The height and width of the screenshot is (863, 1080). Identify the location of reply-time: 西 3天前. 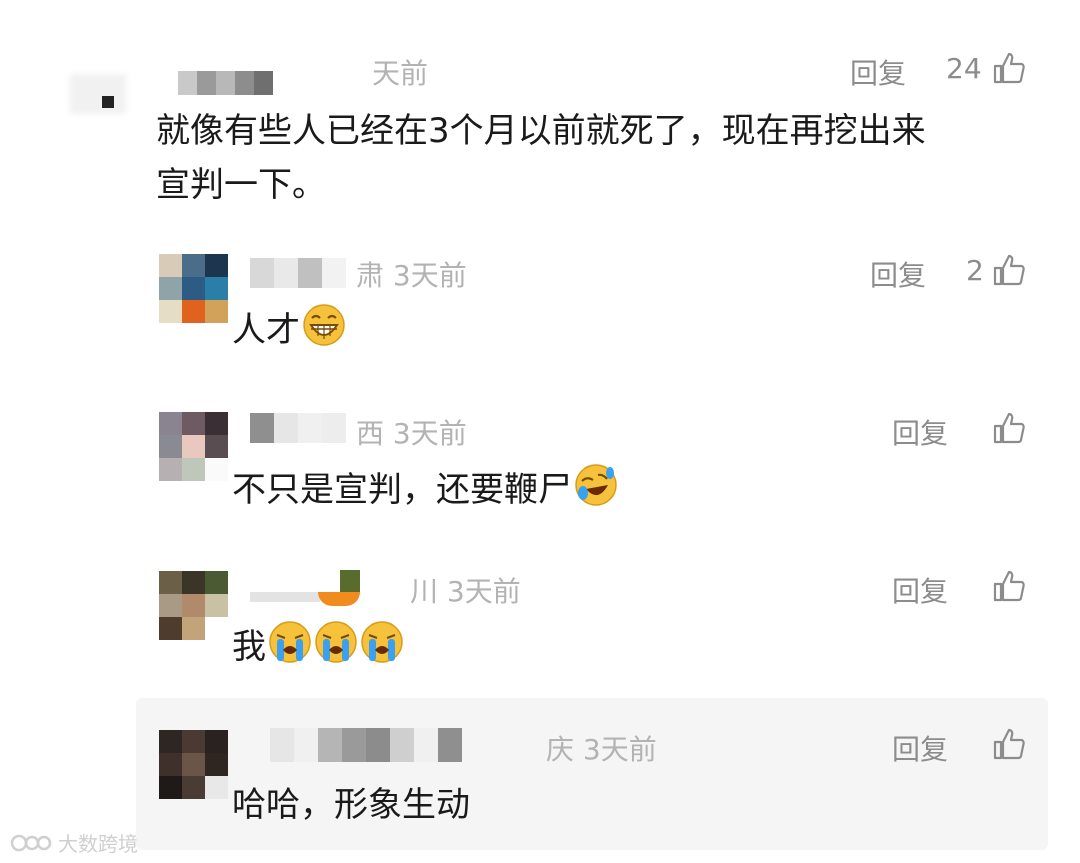
(411, 433).